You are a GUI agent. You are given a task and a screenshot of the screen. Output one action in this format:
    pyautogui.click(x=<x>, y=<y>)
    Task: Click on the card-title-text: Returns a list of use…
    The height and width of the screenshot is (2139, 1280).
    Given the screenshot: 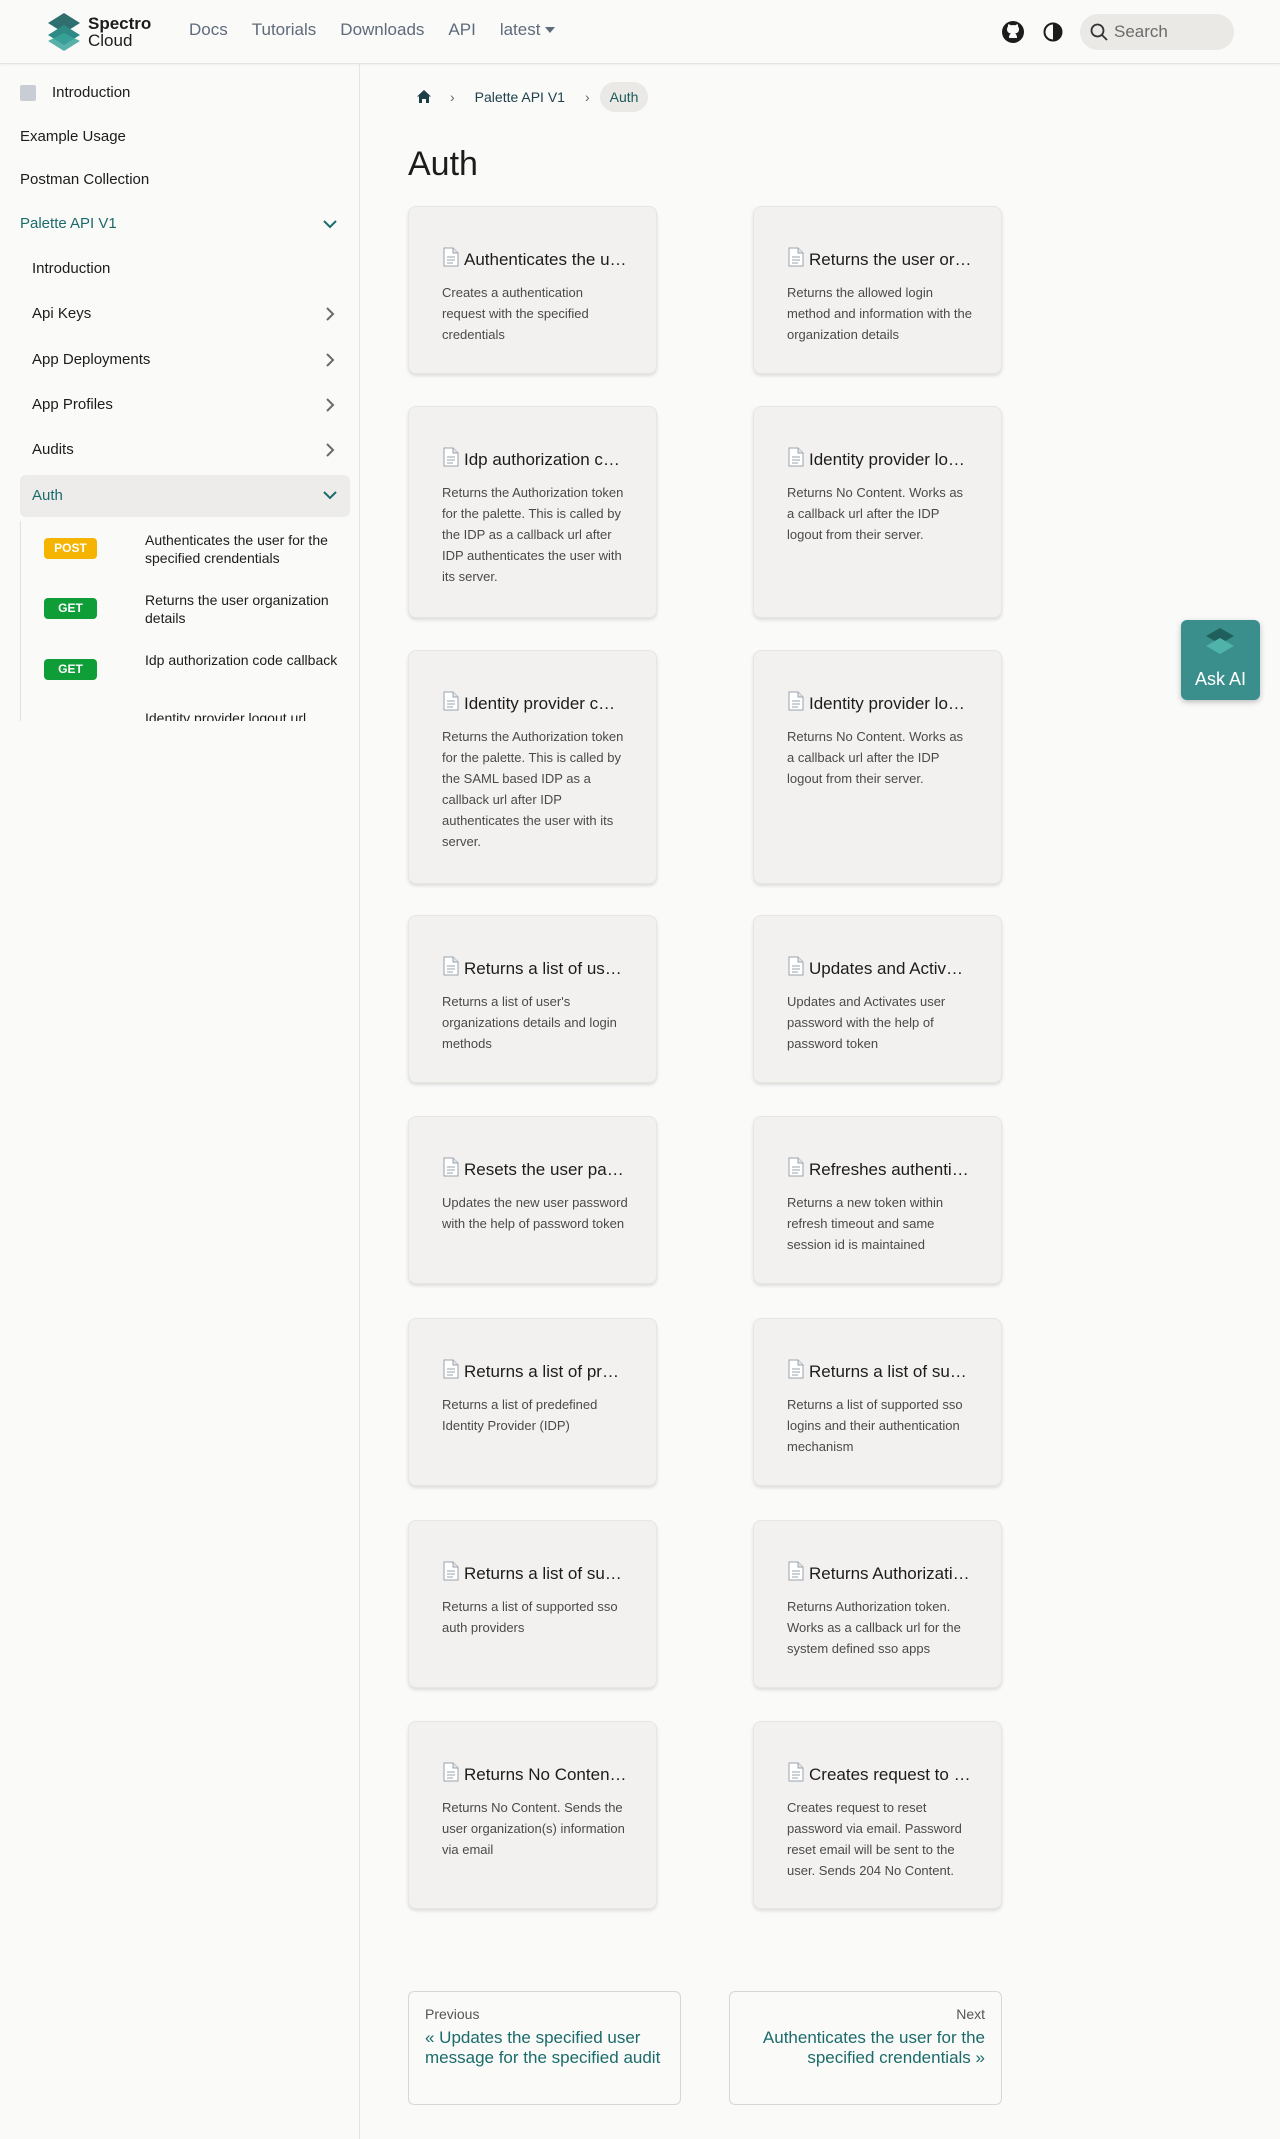 What is the action you would take?
    pyautogui.click(x=546, y=968)
    